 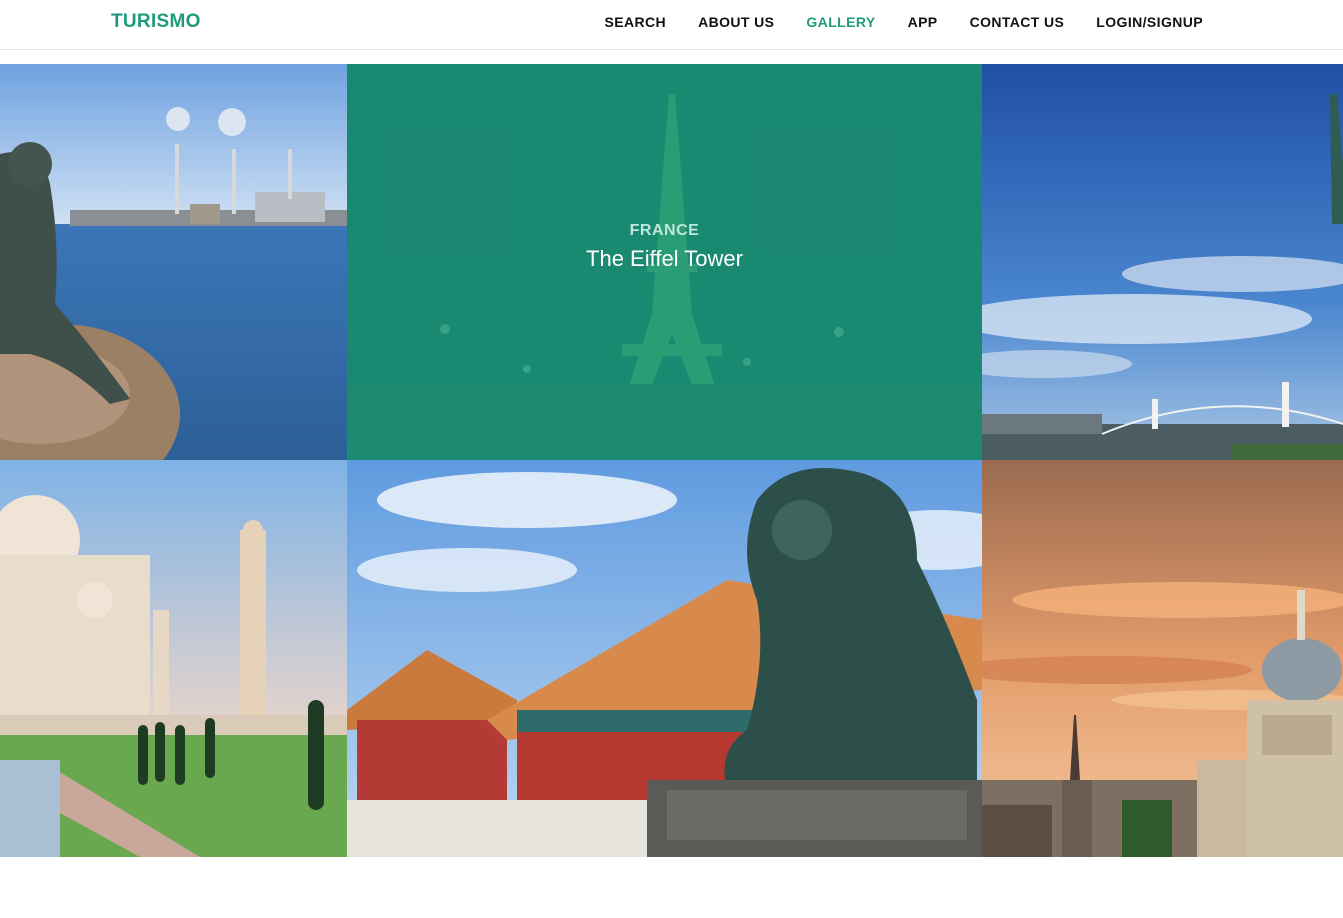 I want to click on little-mermaid-photo, so click(x=173, y=262).